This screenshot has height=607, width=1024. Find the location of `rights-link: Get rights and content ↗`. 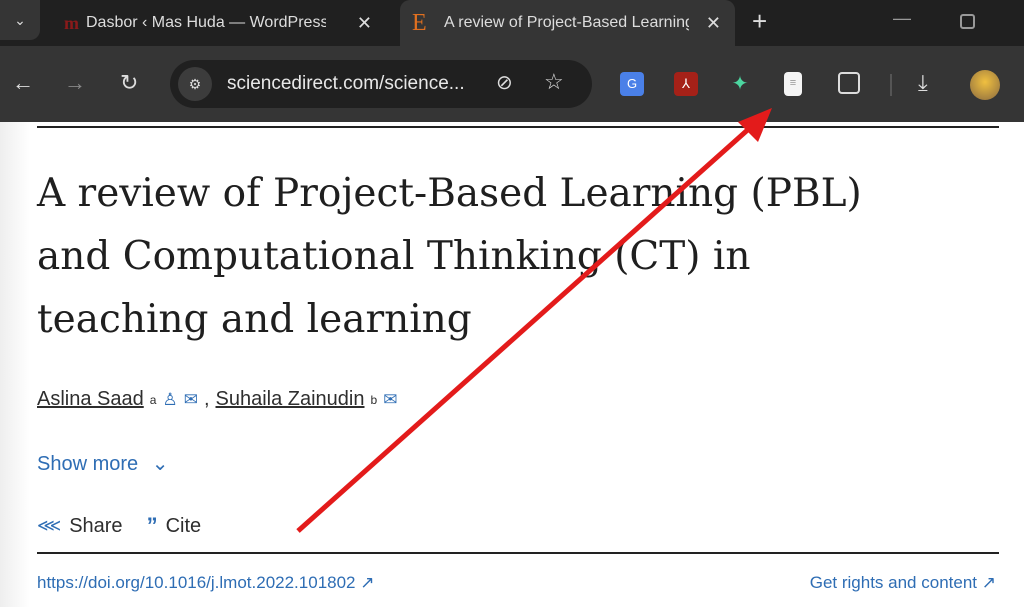

rights-link: Get rights and content ↗ is located at coordinates (903, 583).